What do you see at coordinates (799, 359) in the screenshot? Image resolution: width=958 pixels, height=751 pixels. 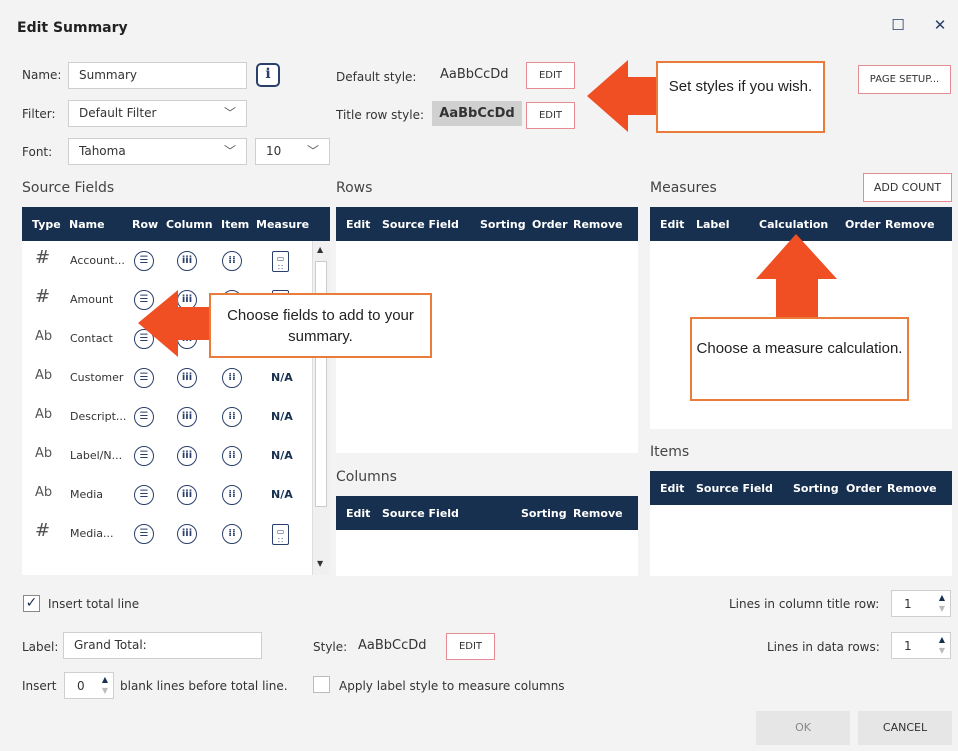 I see `callout-measure: Choose a measure calculation.` at bounding box center [799, 359].